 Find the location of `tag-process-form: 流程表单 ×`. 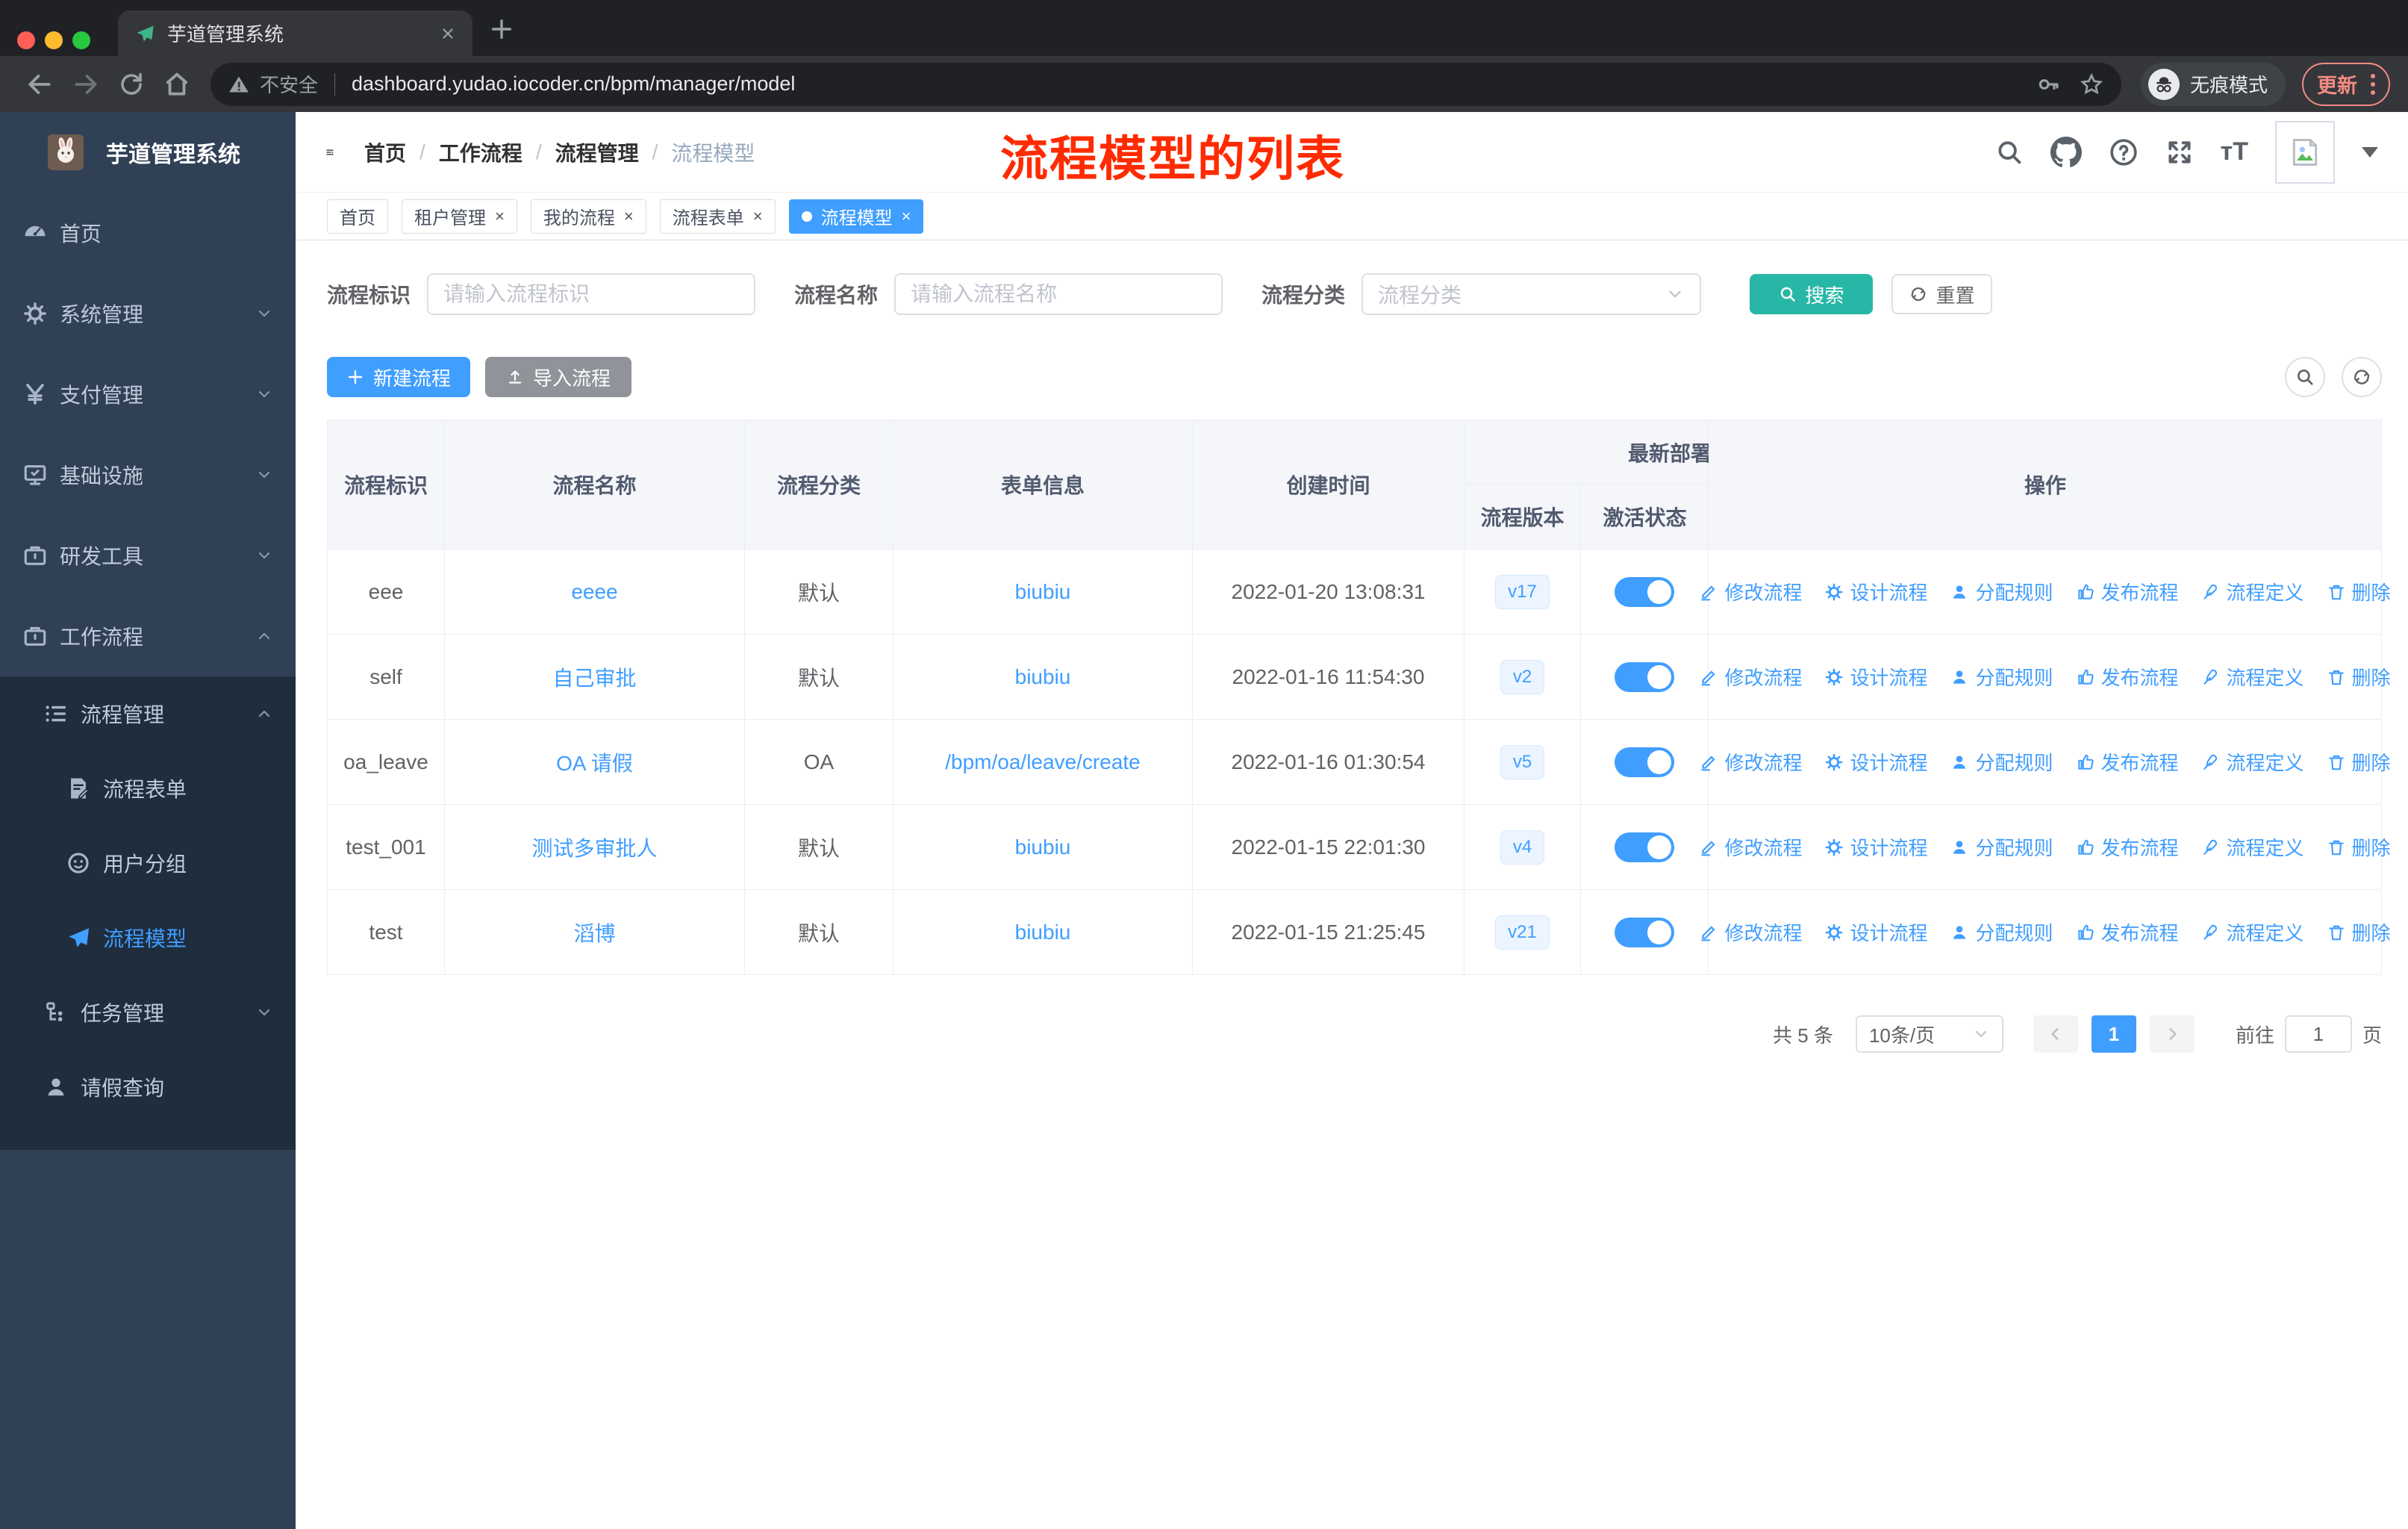

tag-process-form: 流程表单 × is located at coordinates (717, 217).